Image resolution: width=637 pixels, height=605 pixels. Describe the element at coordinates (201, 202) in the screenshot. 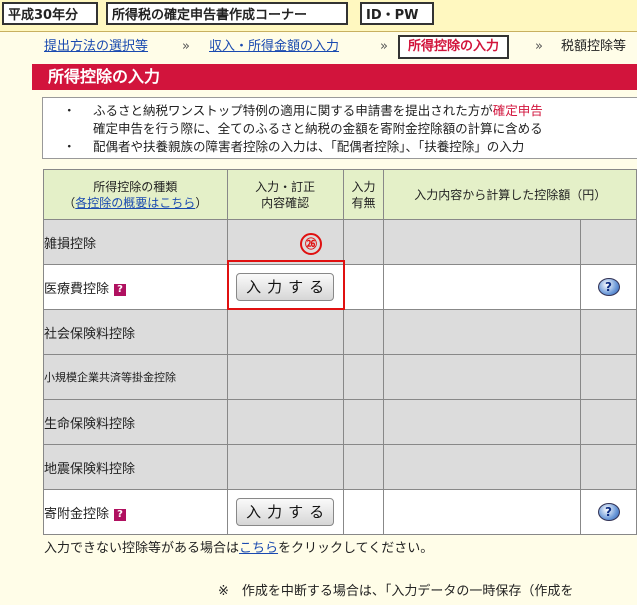

I see `paren-close: ）` at that location.